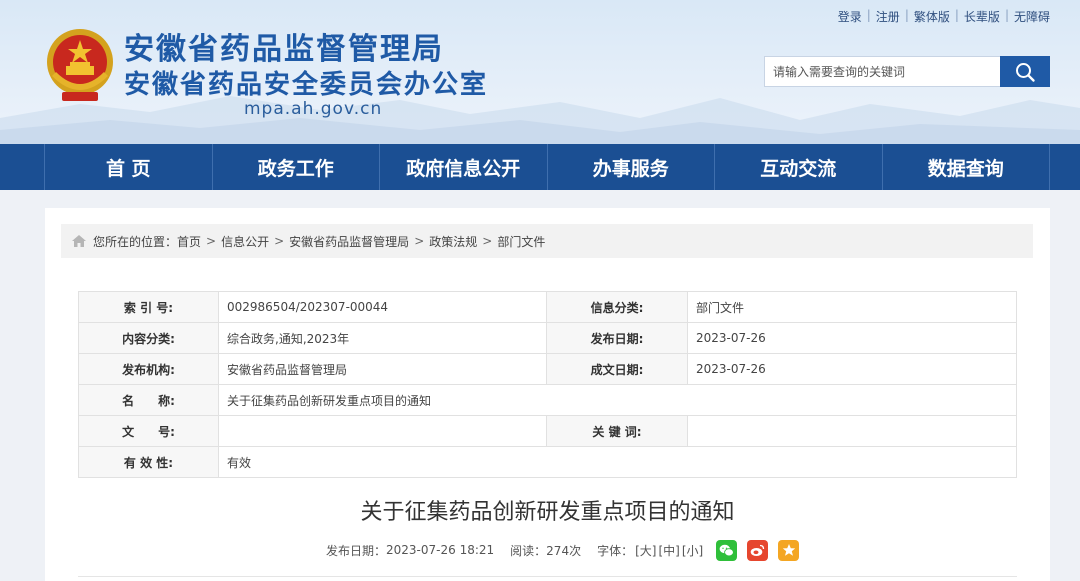 The height and width of the screenshot is (581, 1080). I want to click on search-box, so click(907, 71).